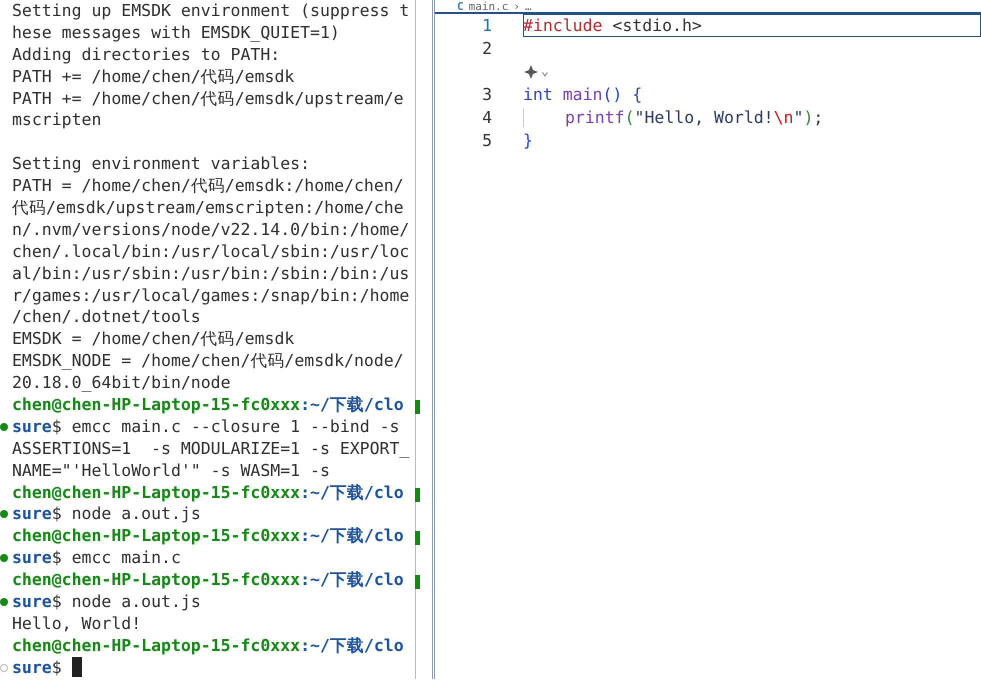 Image resolution: width=981 pixels, height=685 pixels. I want to click on chevron-icon: ⌄, so click(545, 72).